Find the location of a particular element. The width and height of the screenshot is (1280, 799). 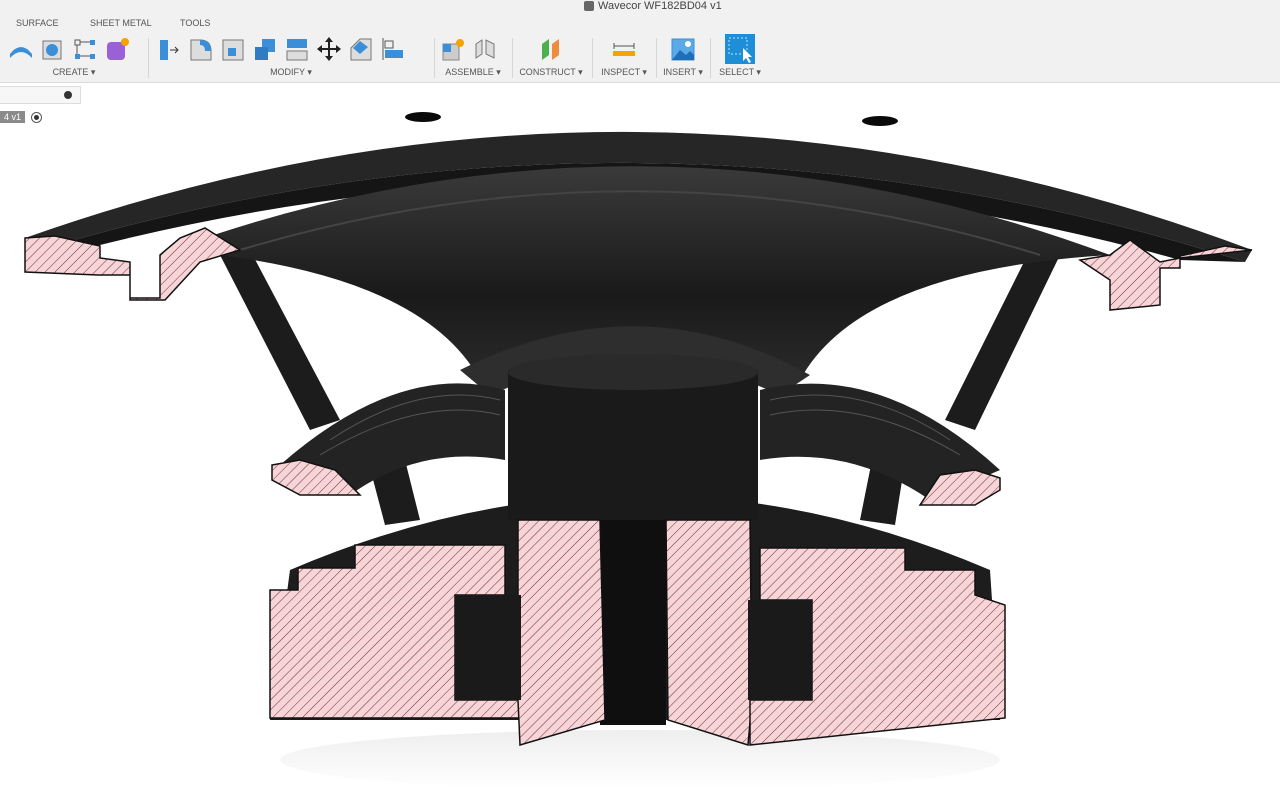

modify-menu: MODIFY ▾ is located at coordinates (291, 72).